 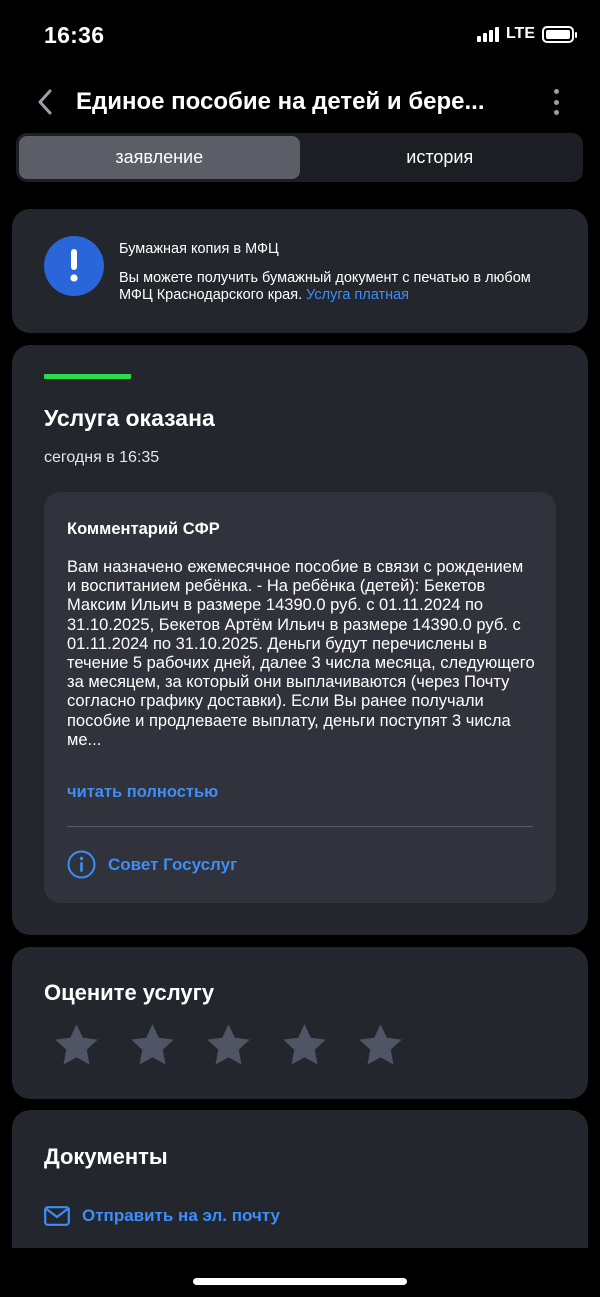 What do you see at coordinates (142, 792) in the screenshot?
I see `read-more-link: читать полностью` at bounding box center [142, 792].